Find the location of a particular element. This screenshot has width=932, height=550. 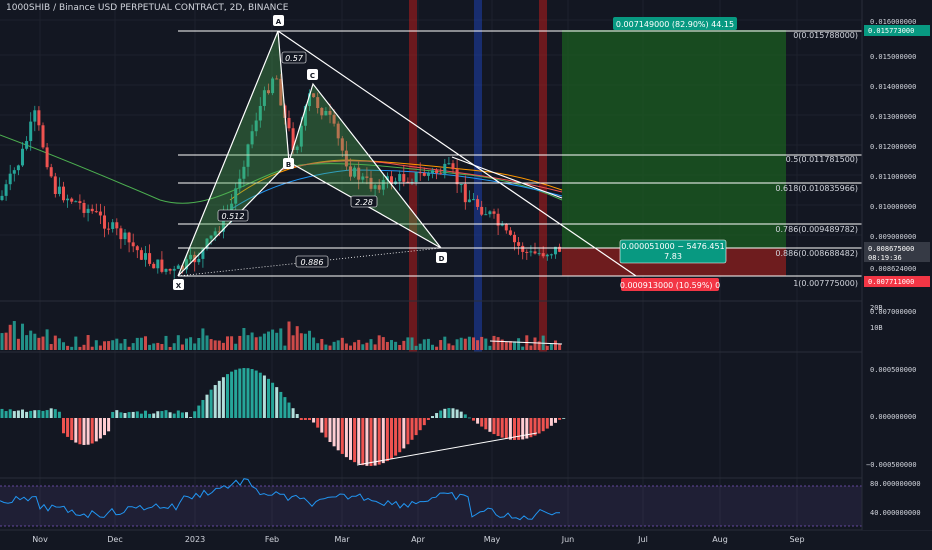

ratio-xd-label: 0.886 is located at coordinates (312, 262).